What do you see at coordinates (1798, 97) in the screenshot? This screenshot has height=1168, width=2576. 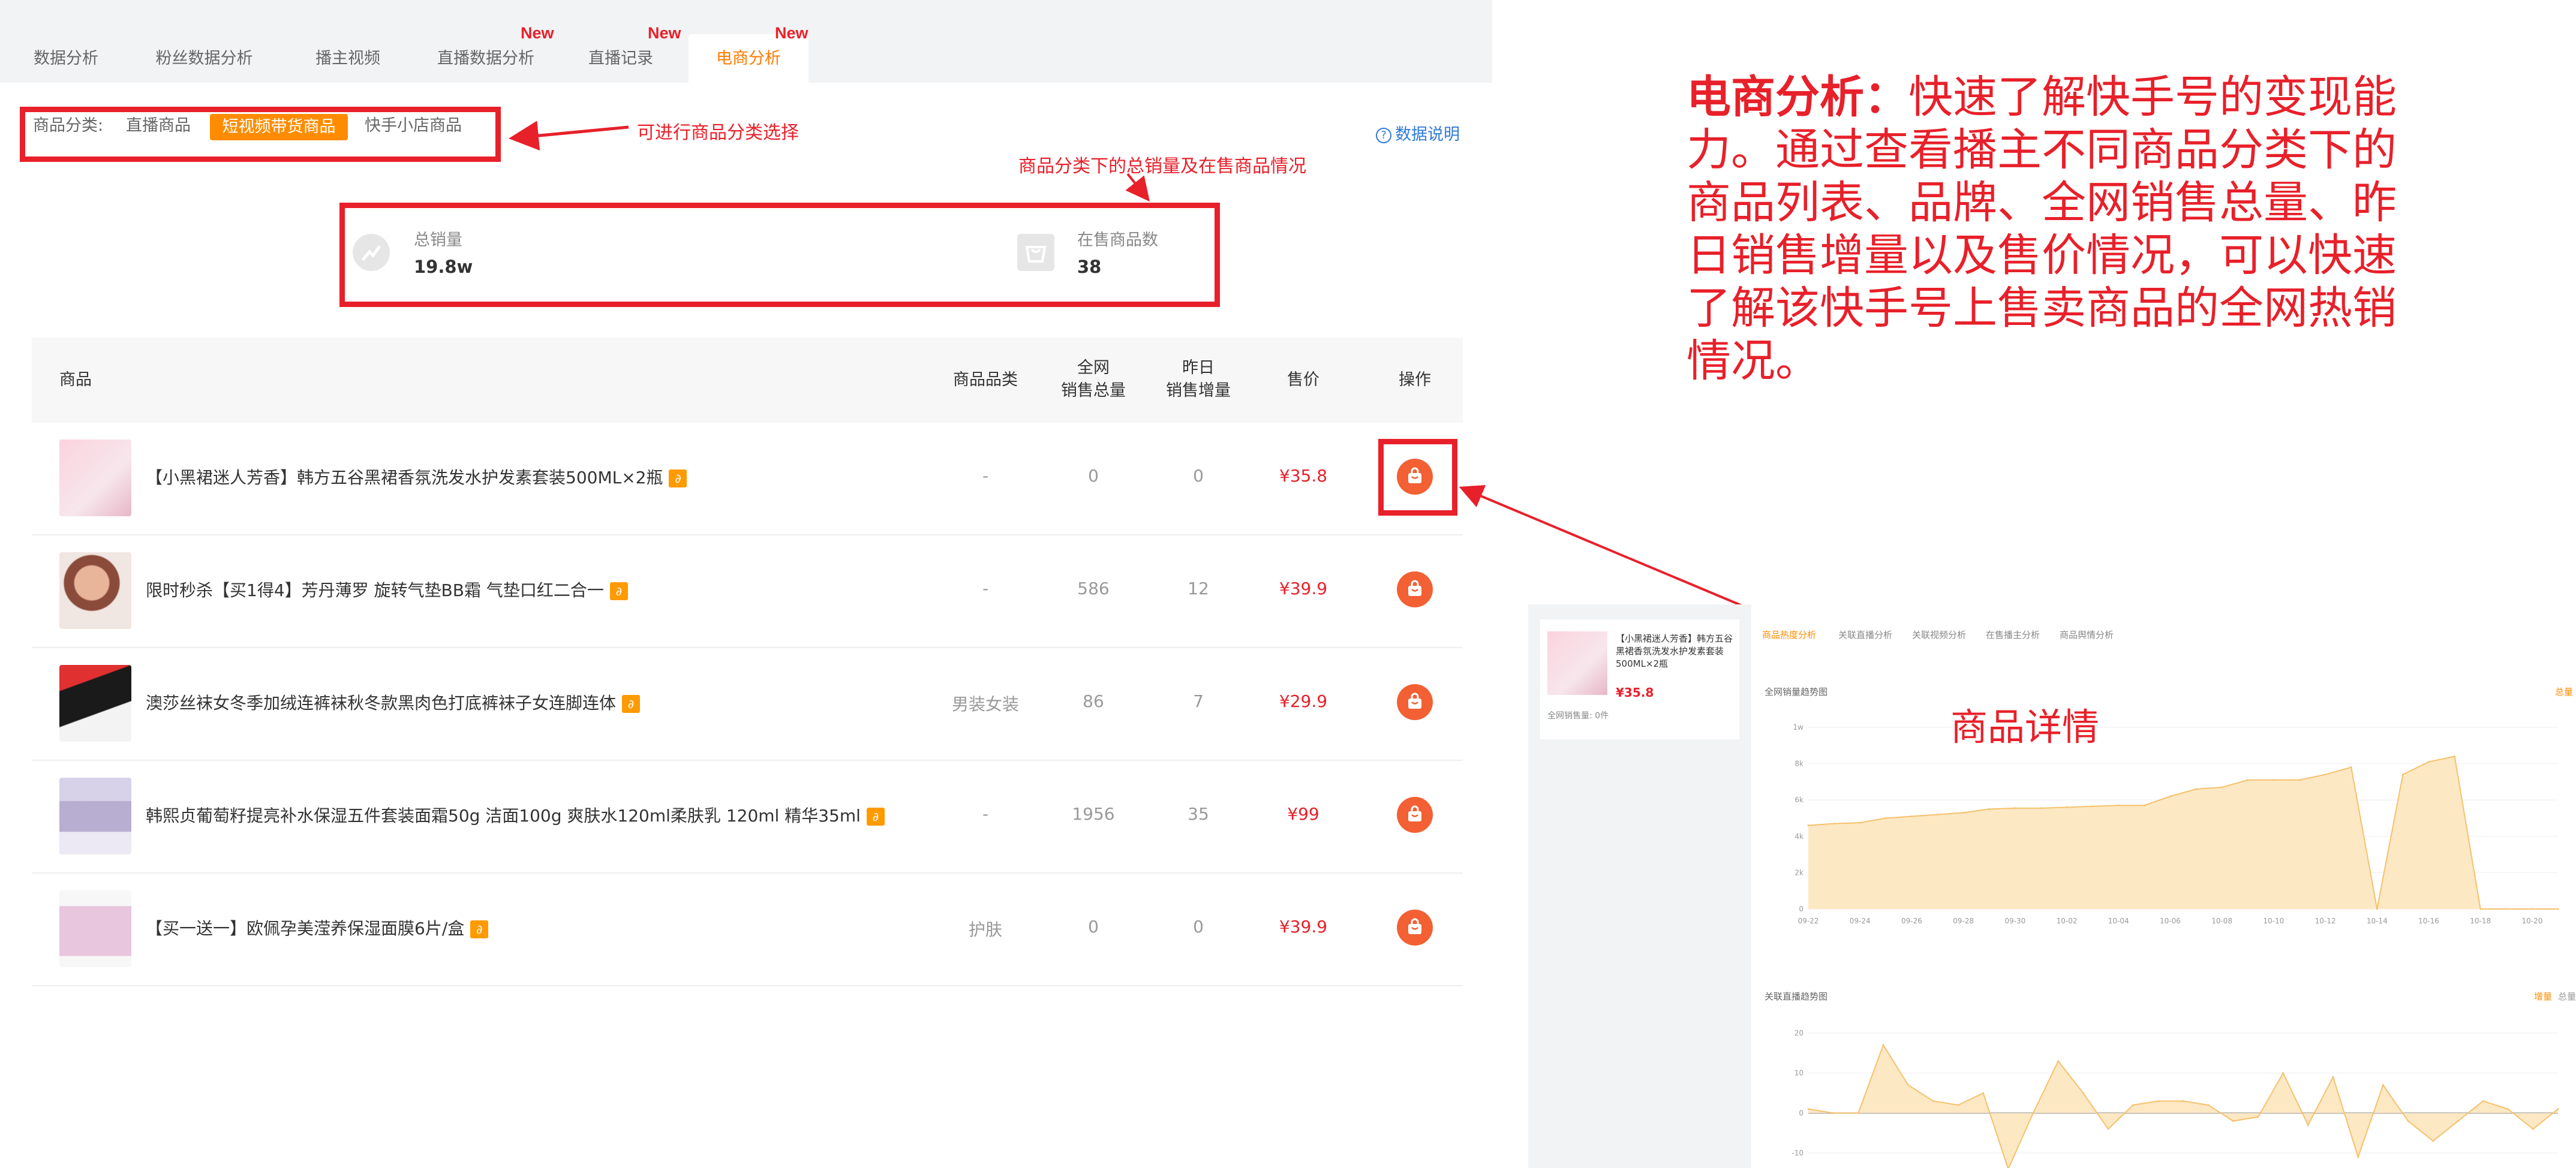 I see `description-title: 电商分析：` at bounding box center [1798, 97].